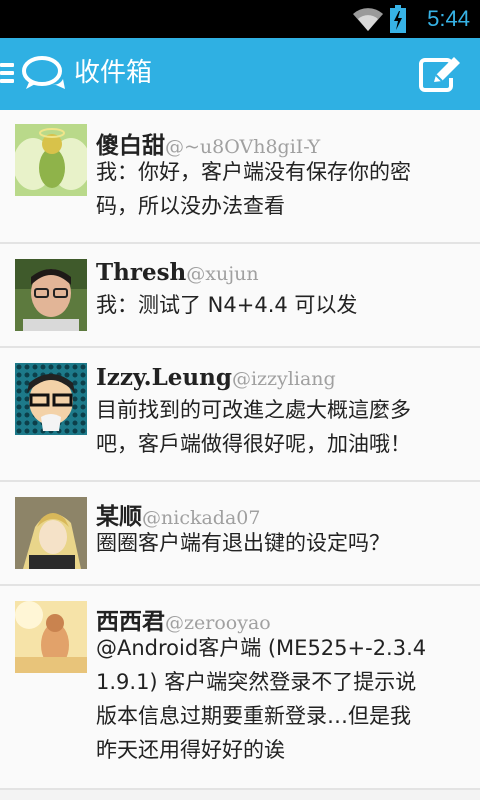  I want to click on app-bar: 收件箱, so click(240, 74).